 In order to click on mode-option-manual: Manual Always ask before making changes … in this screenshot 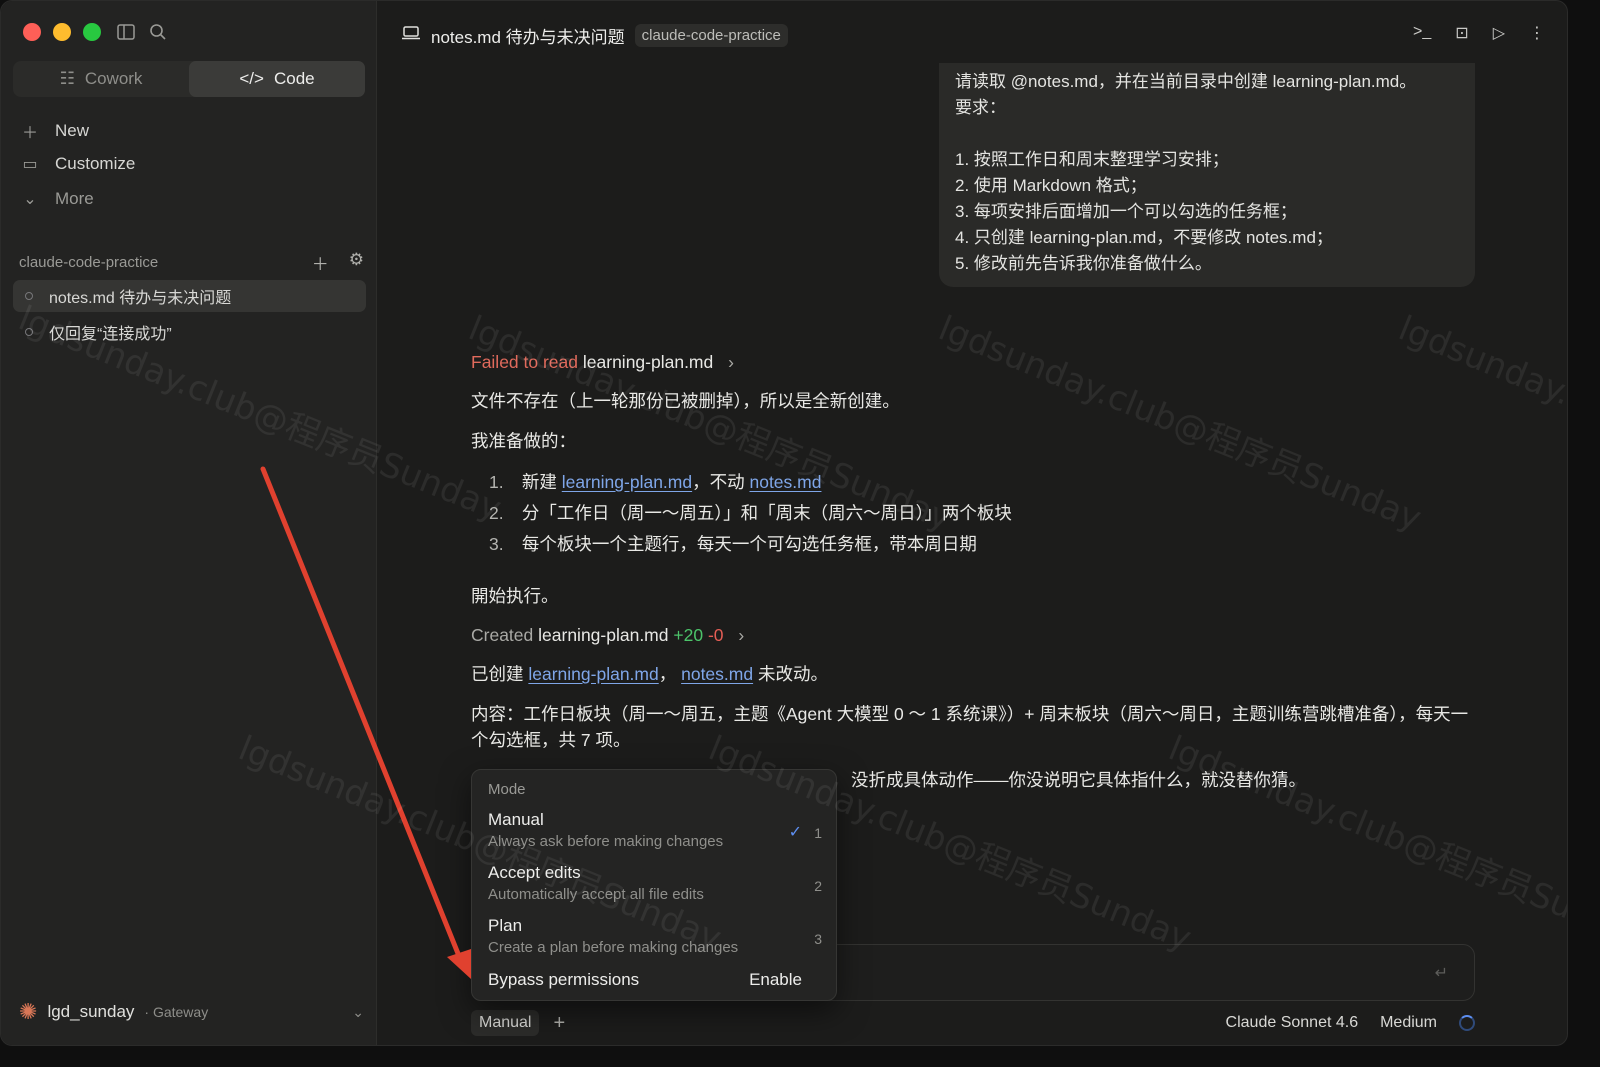, I will do `click(655, 830)`.